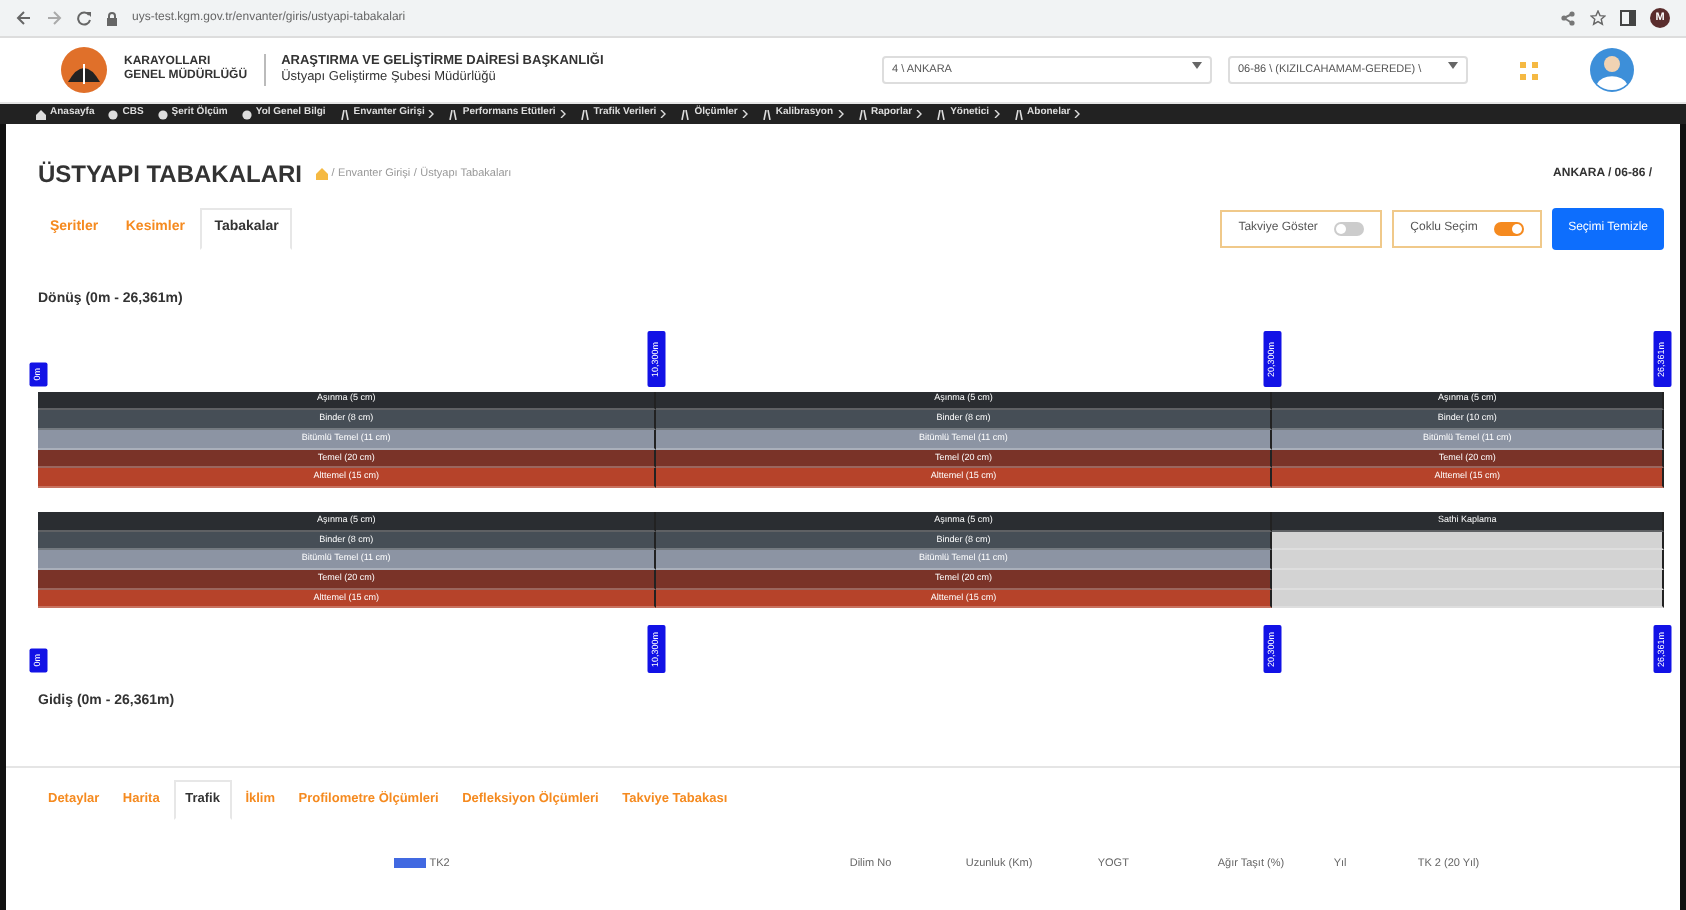 Image resolution: width=1686 pixels, height=910 pixels. What do you see at coordinates (1529, 70) in the screenshot?
I see `grid-icon` at bounding box center [1529, 70].